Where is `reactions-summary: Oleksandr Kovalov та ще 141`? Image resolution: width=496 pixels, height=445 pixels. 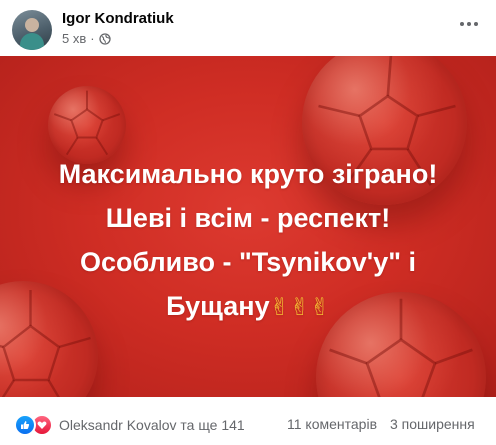
reactions-summary: Oleksandr Kovalov та ще 141 is located at coordinates (129, 425).